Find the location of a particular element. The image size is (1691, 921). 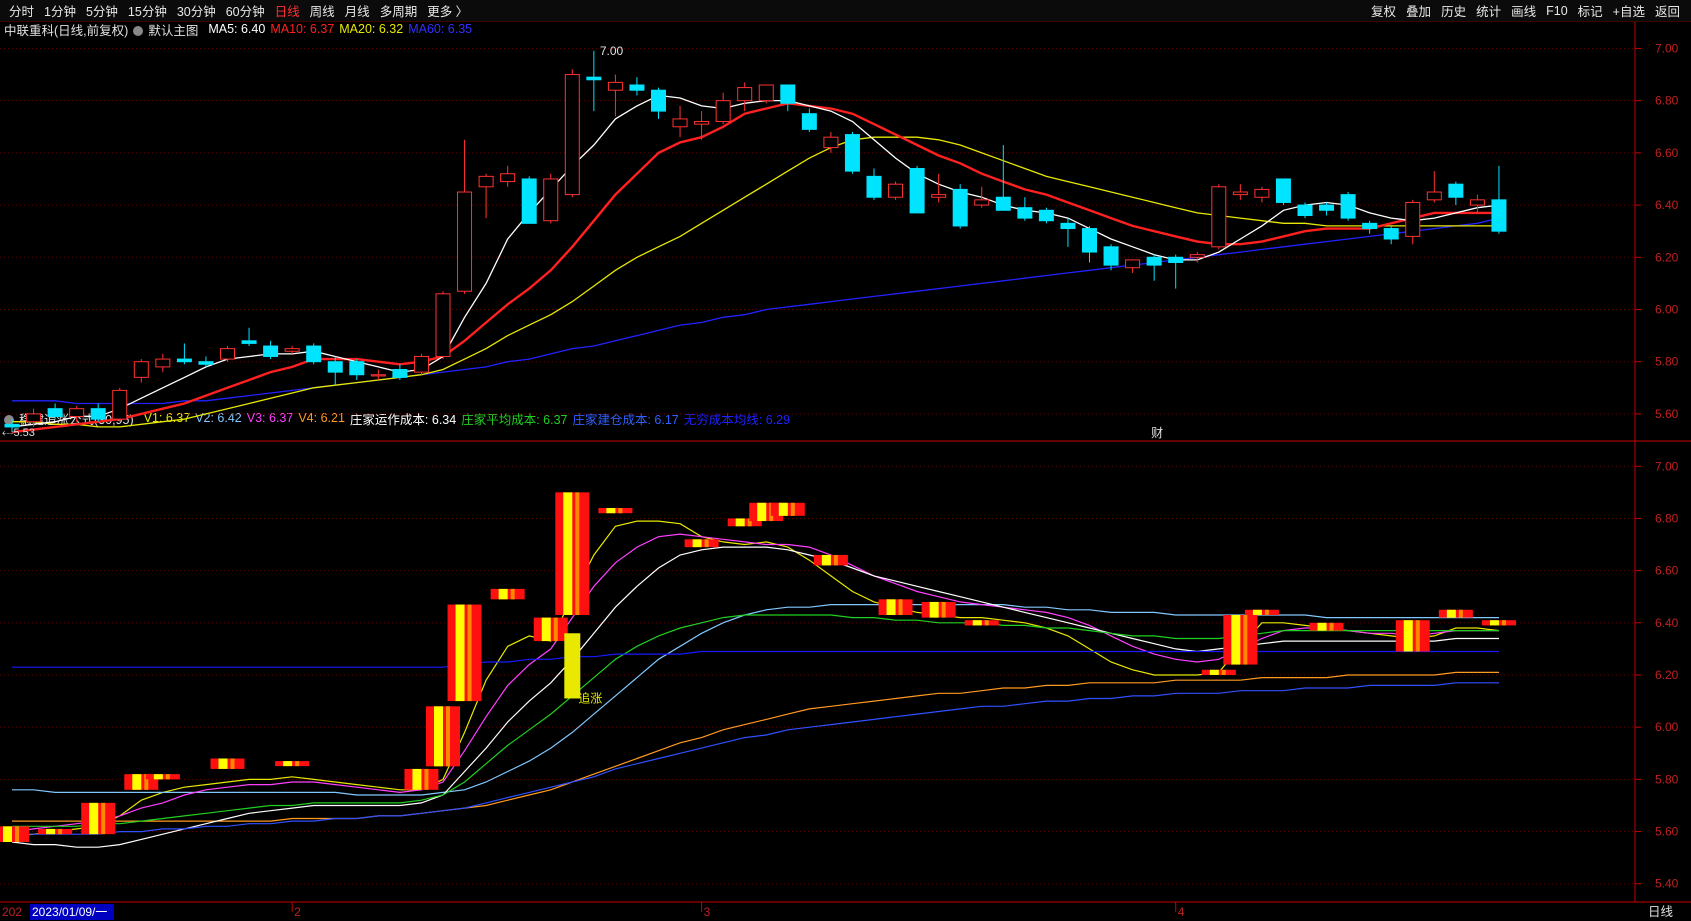

price-tick-label: 6.20 is located at coordinates (1667, 257).